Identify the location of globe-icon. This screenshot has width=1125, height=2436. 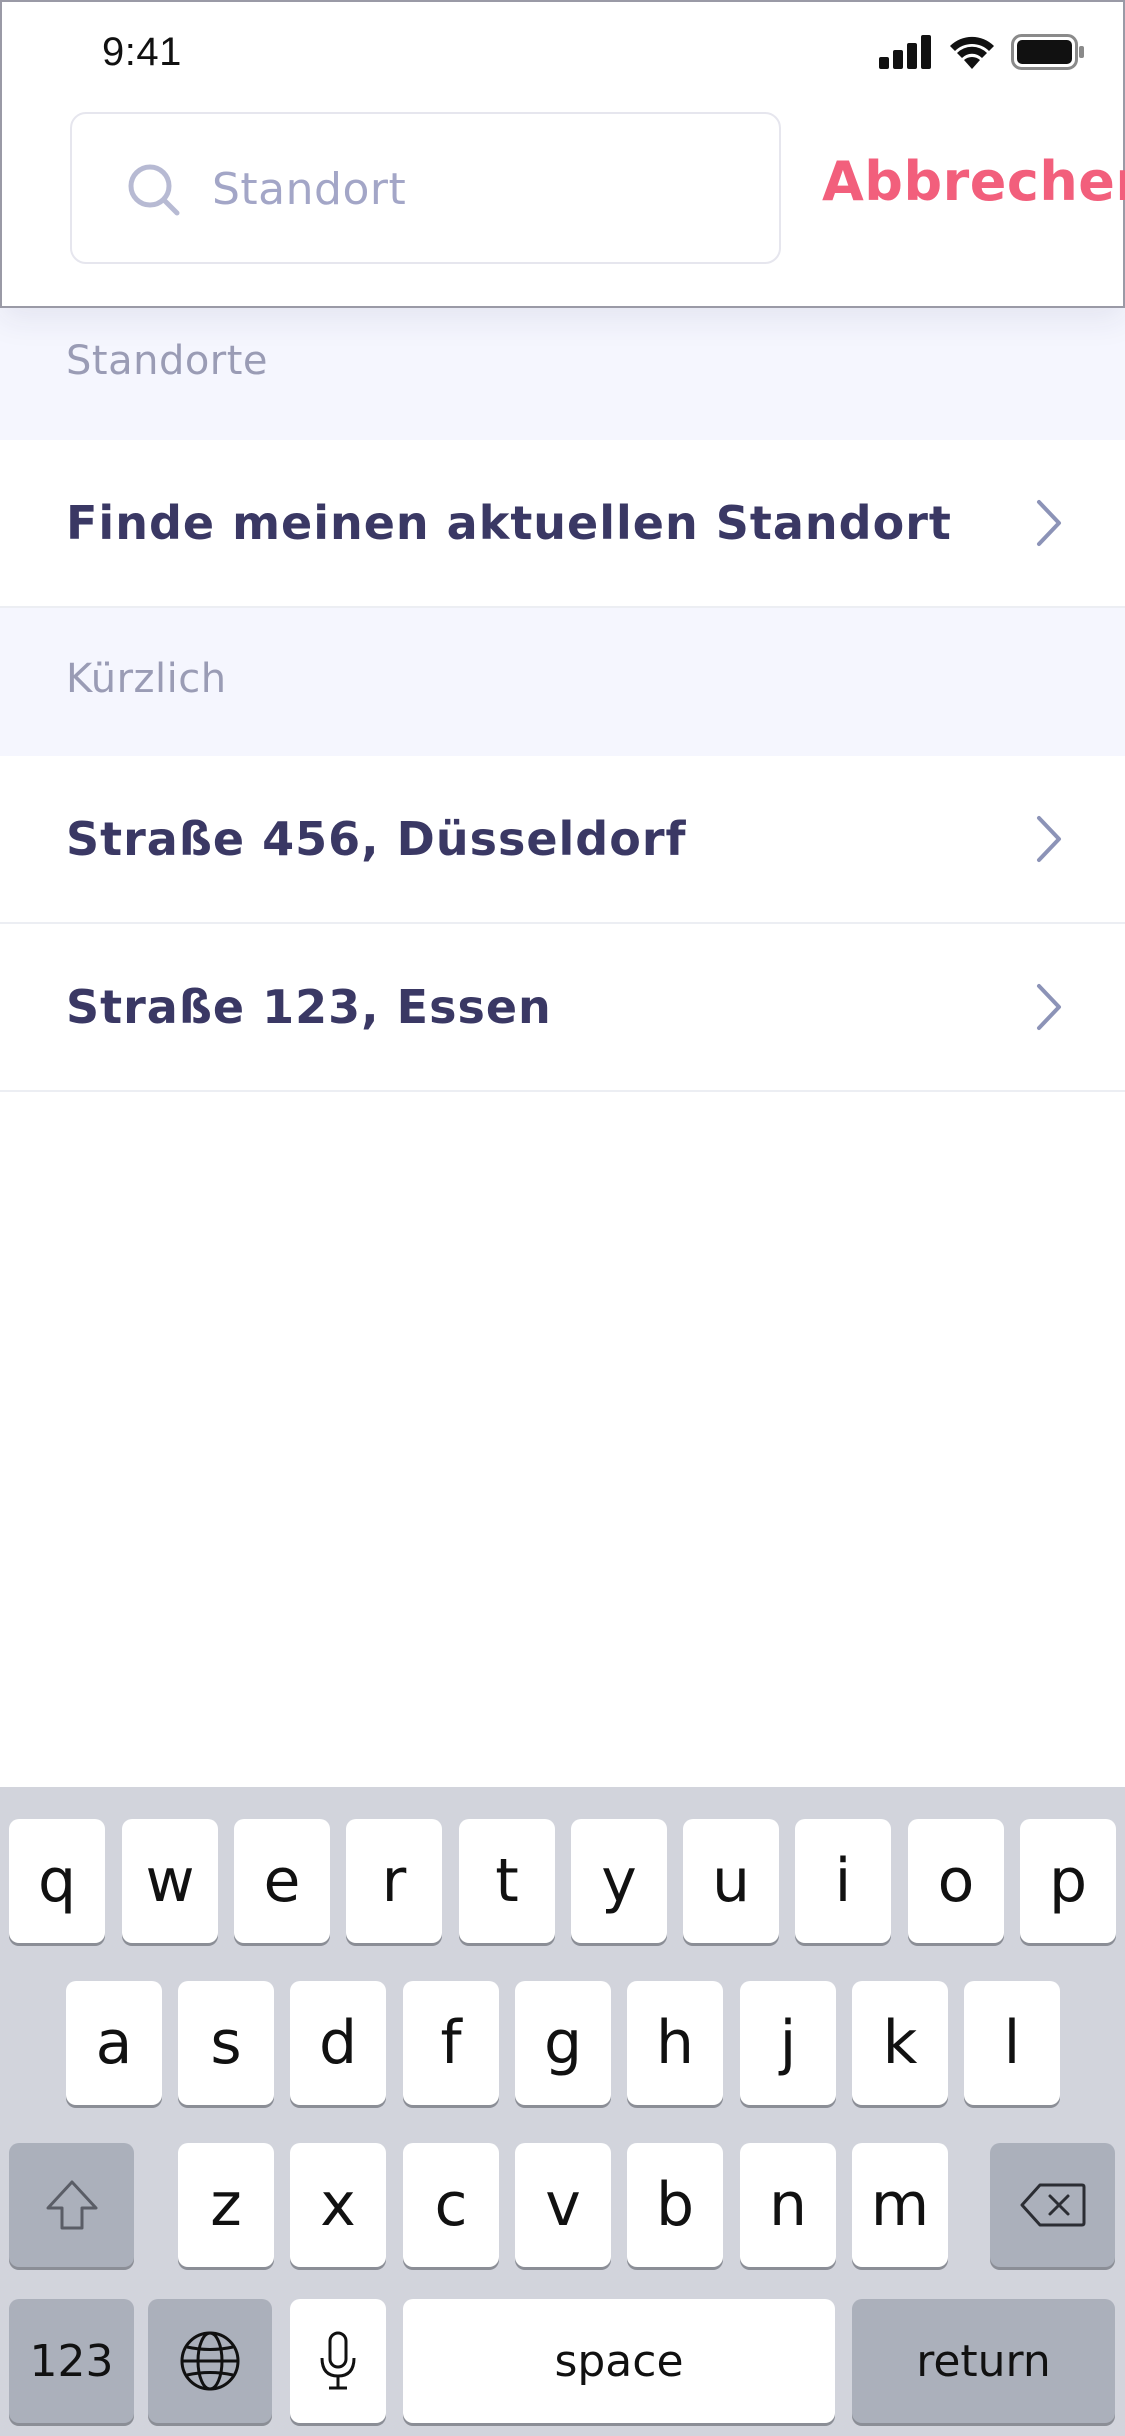
(210, 2361).